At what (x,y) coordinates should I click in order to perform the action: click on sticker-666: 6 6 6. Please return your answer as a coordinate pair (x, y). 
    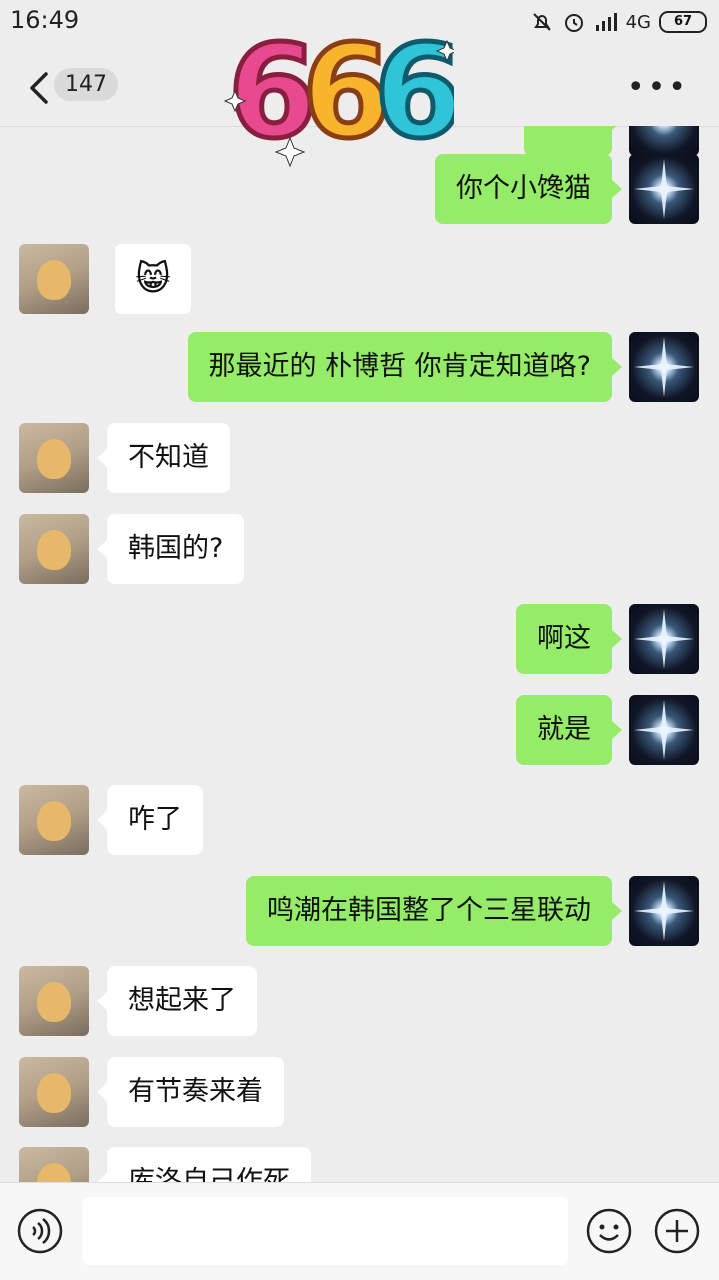
    Looking at the image, I should click on (338, 92).